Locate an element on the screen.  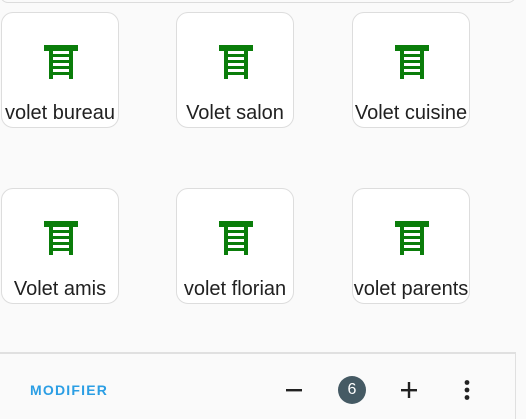
tile-volet-parents: volet parents is located at coordinates (411, 246).